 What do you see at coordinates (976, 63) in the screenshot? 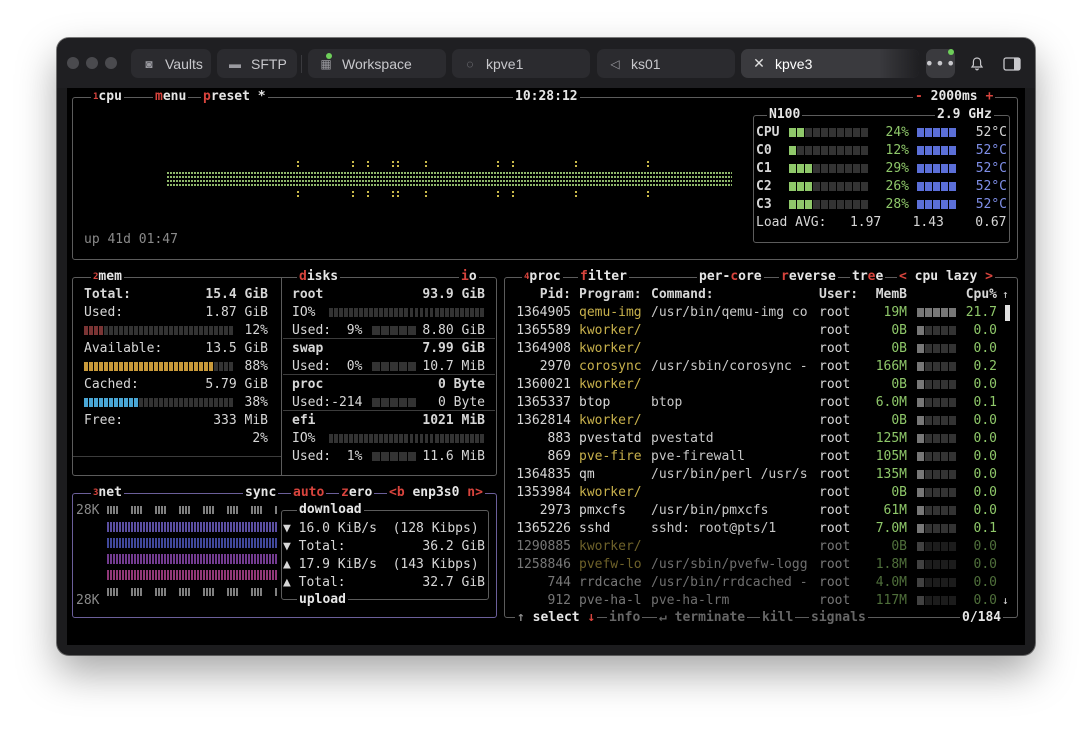
I see `notifications-button` at bounding box center [976, 63].